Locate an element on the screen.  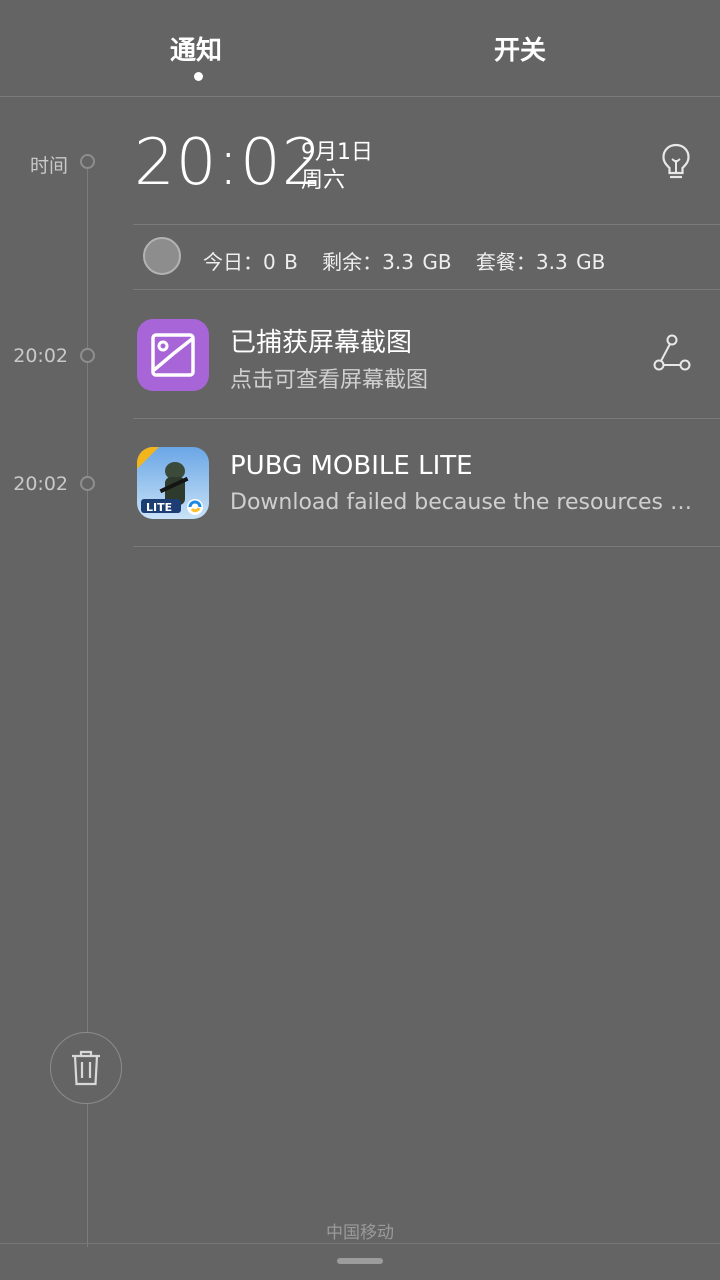
notification-title: PUBG MOBILE LITE is located at coordinates (351, 466).